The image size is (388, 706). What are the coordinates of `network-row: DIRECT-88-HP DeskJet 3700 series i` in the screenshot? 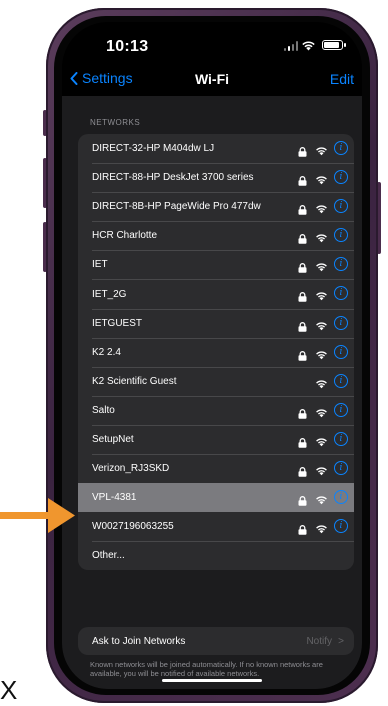 It's located at (216, 177).